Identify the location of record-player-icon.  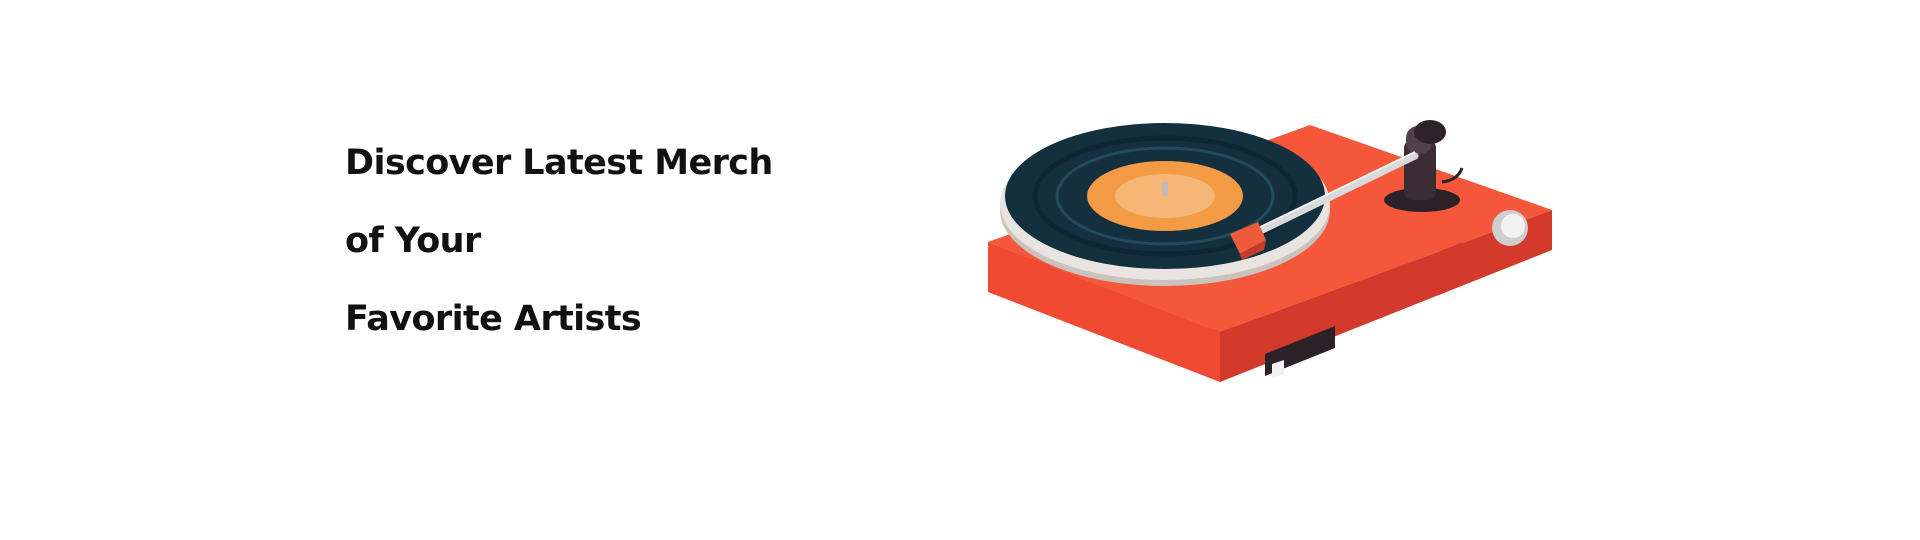
(1270, 251).